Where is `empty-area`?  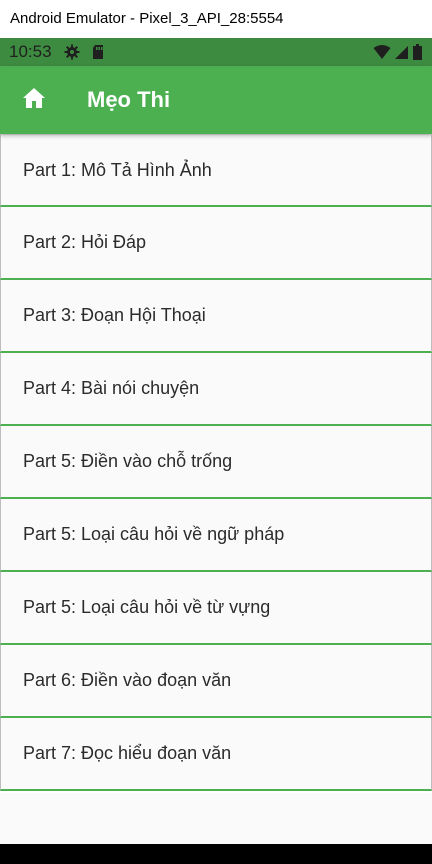 empty-area is located at coordinates (216, 818).